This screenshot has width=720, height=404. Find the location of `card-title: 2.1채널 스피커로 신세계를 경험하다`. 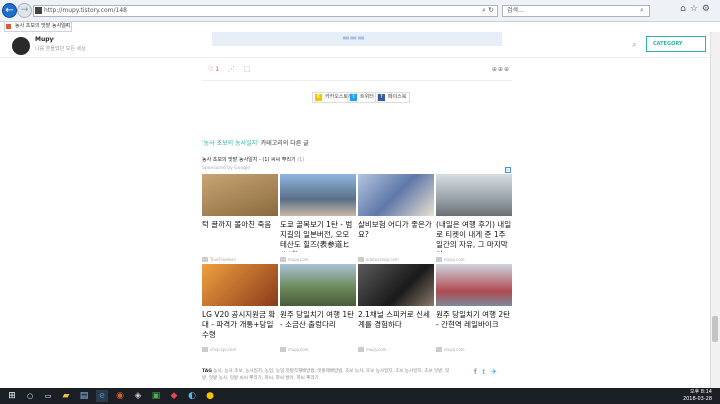

card-title: 2.1채널 스피커로 신세계를 경험하다 is located at coordinates (394, 319).